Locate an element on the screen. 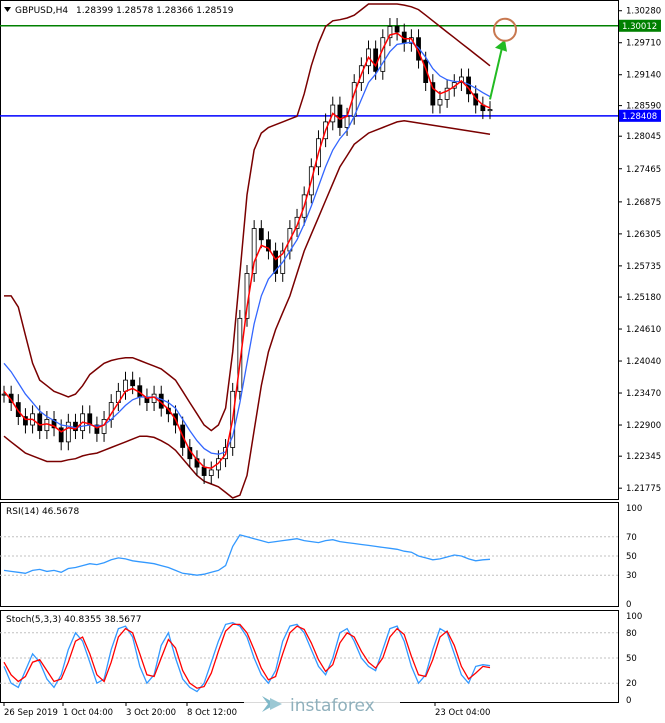 This screenshot has height=723, width=665. stoch-level-label: 0 is located at coordinates (628, 701).